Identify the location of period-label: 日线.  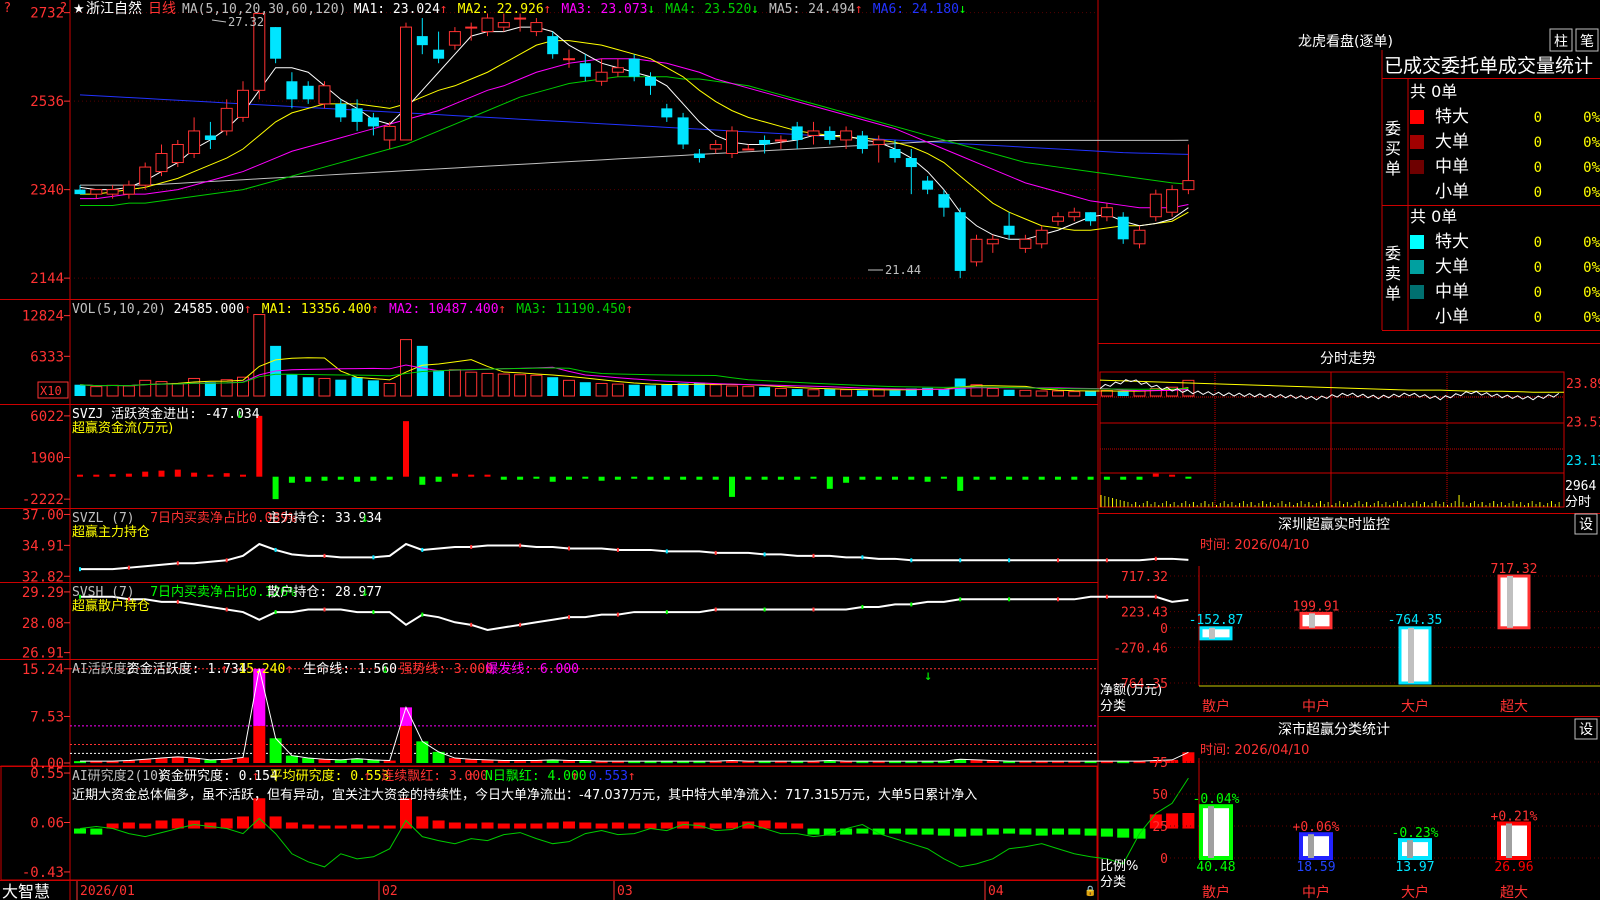
(162, 9).